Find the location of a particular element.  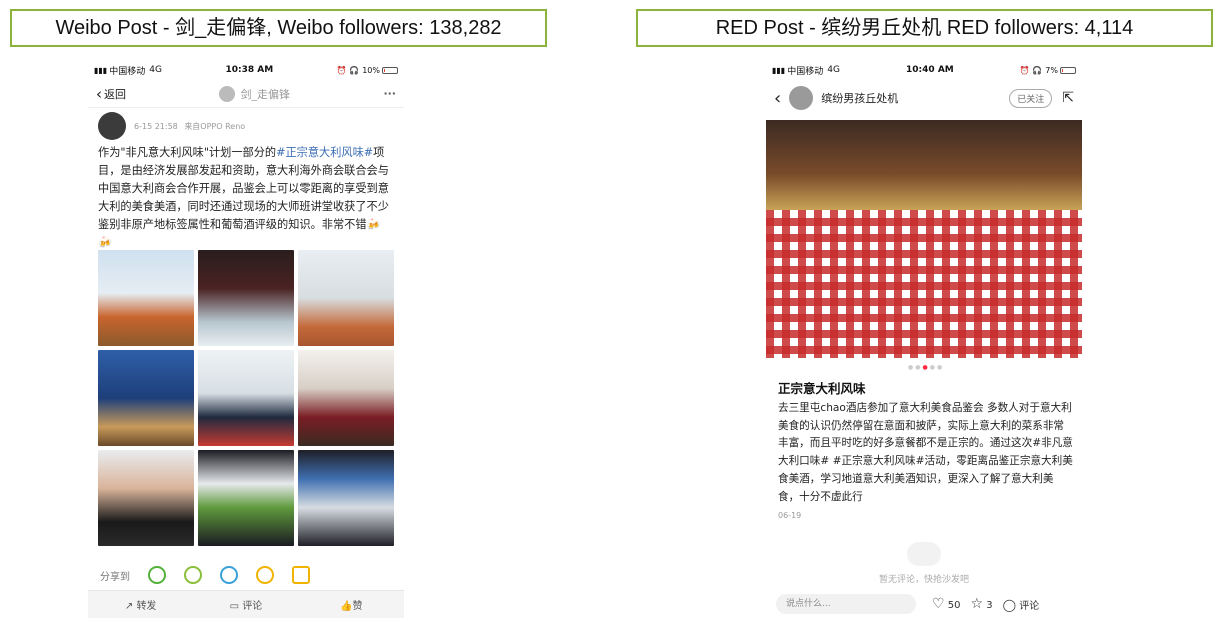

share-icon: ⇱ is located at coordinates (1068, 98).